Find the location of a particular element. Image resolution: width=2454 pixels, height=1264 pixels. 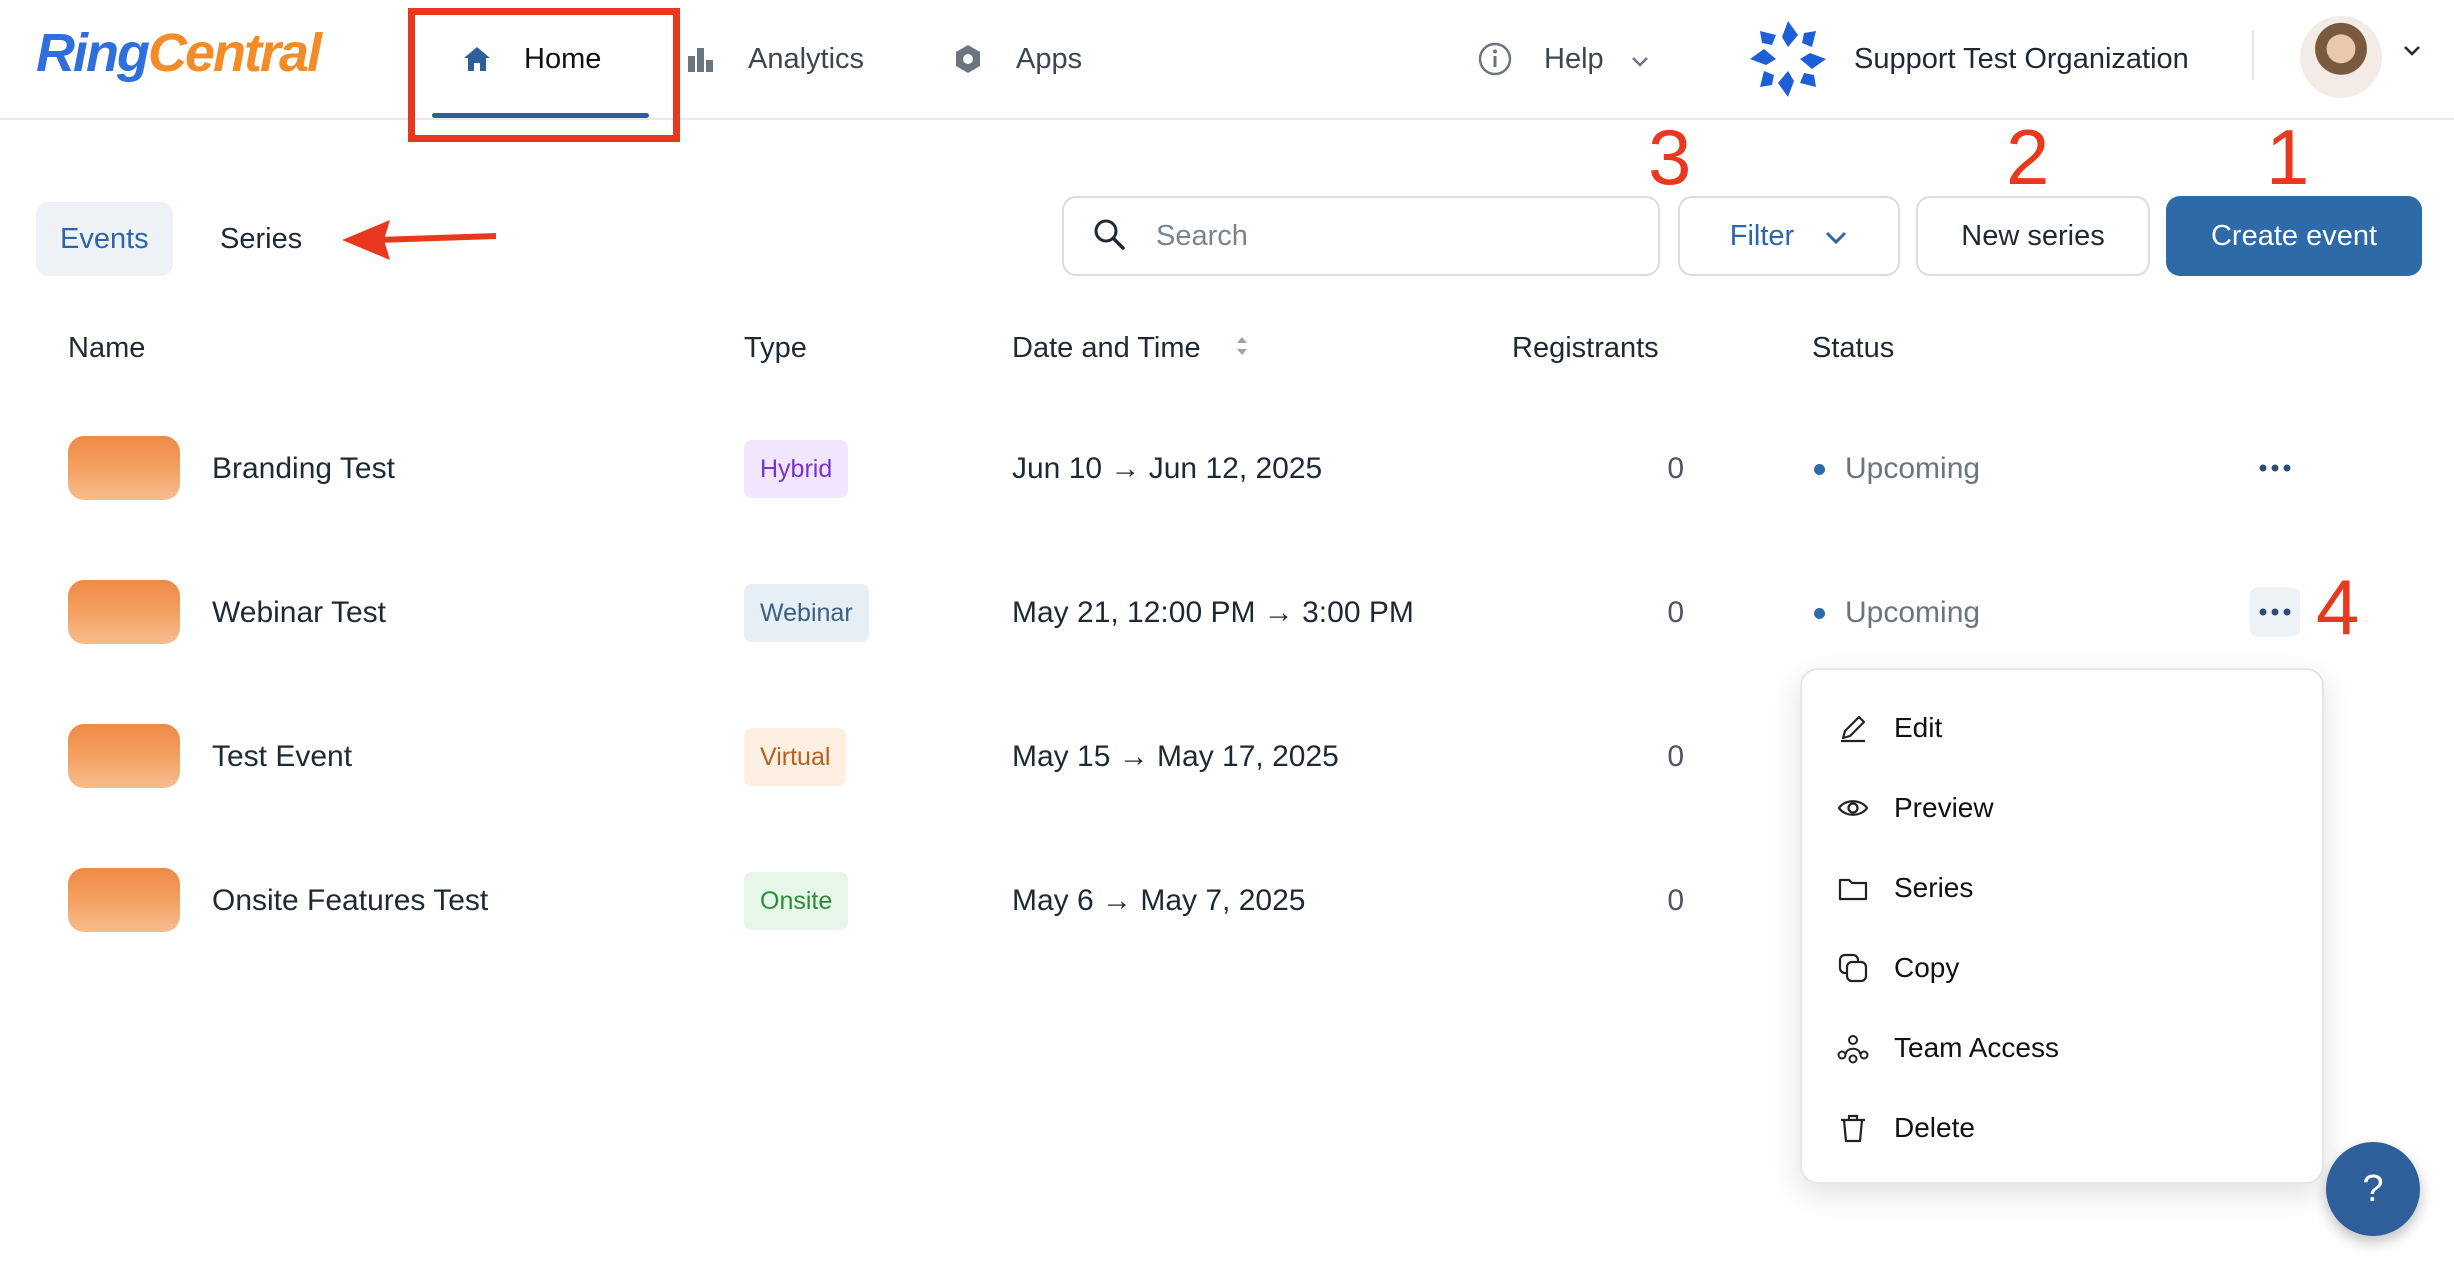

search-icon is located at coordinates (1109, 236).